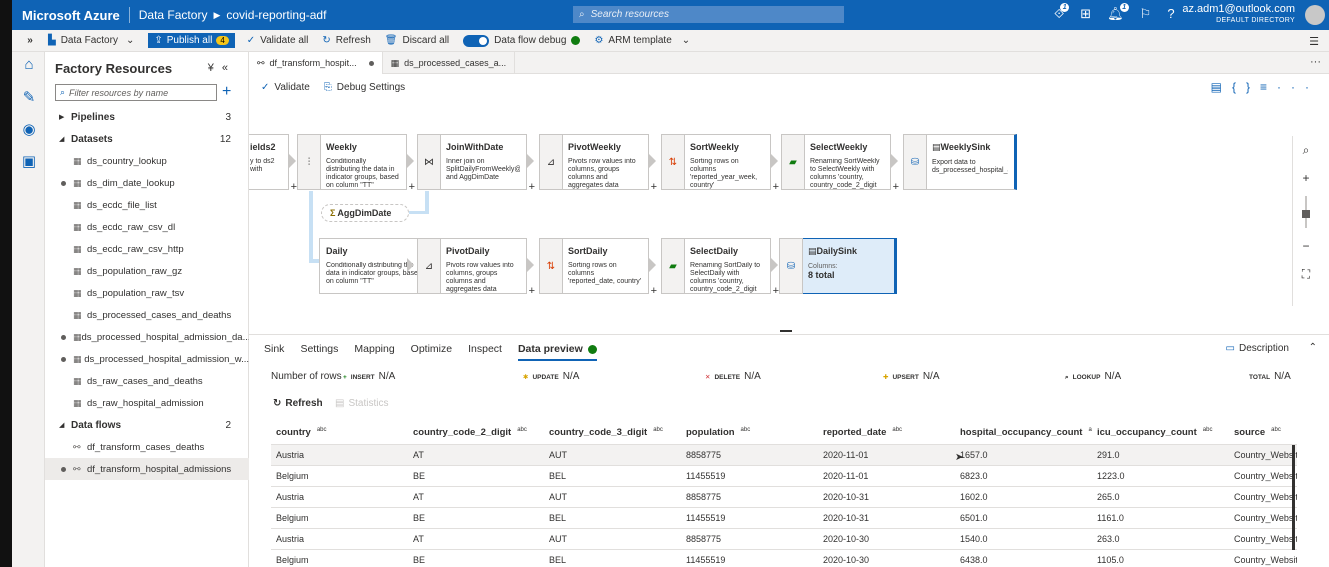 This screenshot has height=567, width=1329. Describe the element at coordinates (557, 352) in the screenshot. I see `tab-data-preview: Data preview` at that location.